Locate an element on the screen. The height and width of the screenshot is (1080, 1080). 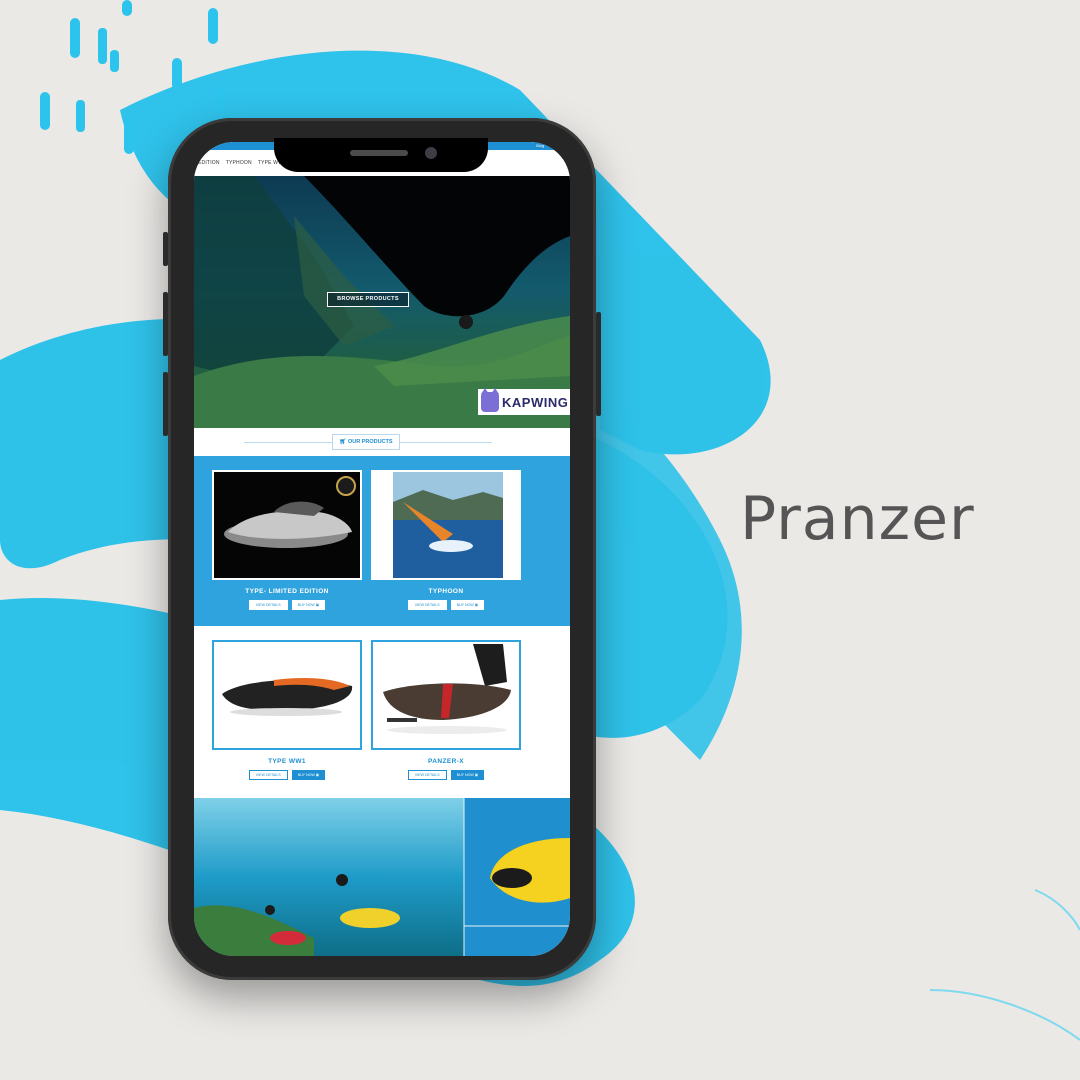
product-title-panzer-x: PANZER-X is located at coordinates (446, 761).